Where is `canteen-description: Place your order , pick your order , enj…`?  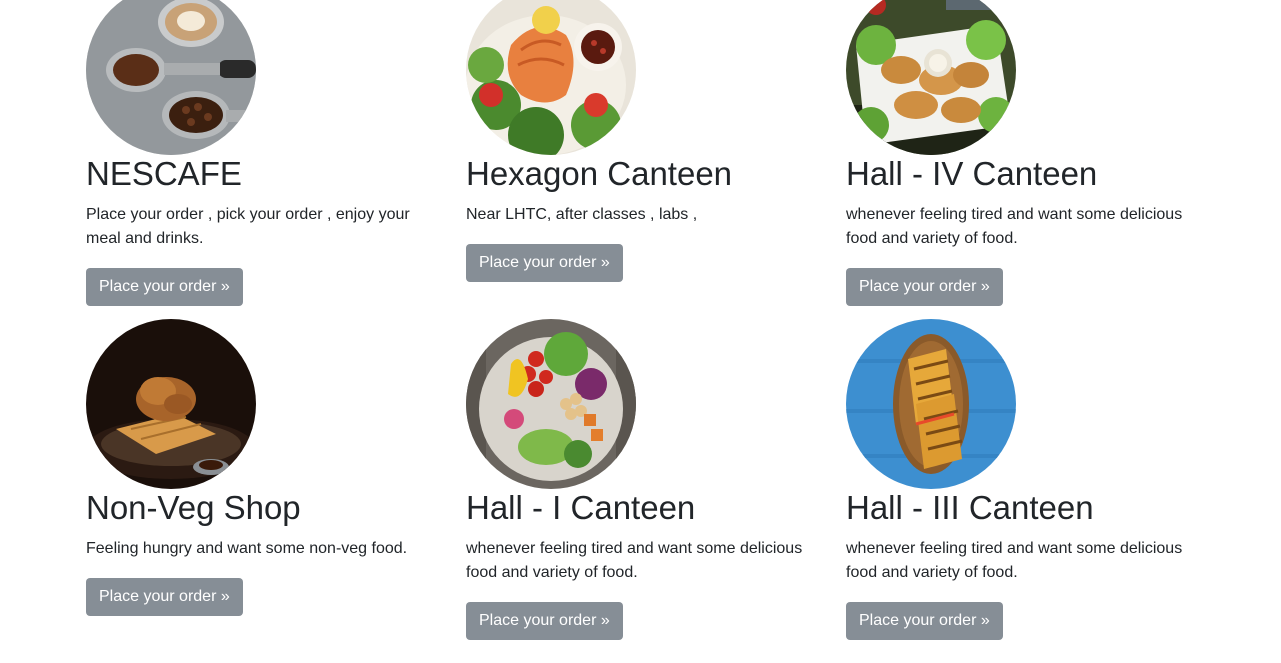 canteen-description: Place your order , pick your order , enj… is located at coordinates (248, 226).